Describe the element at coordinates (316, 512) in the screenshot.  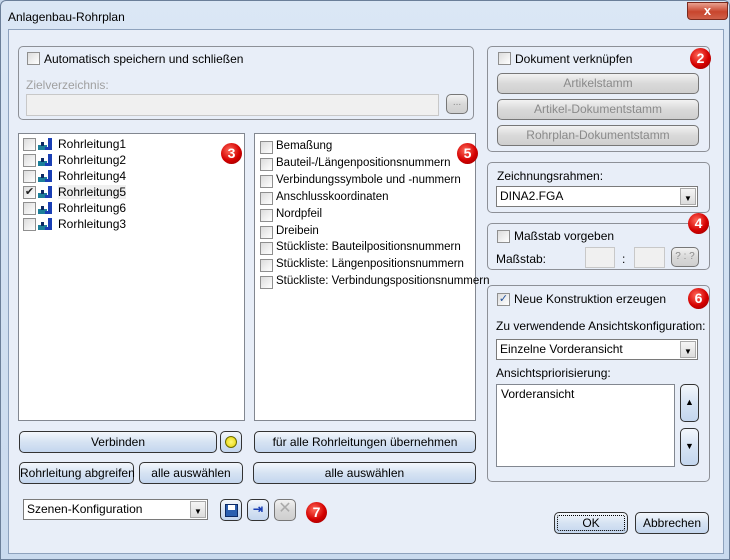
I see `badge-7: 7` at that location.